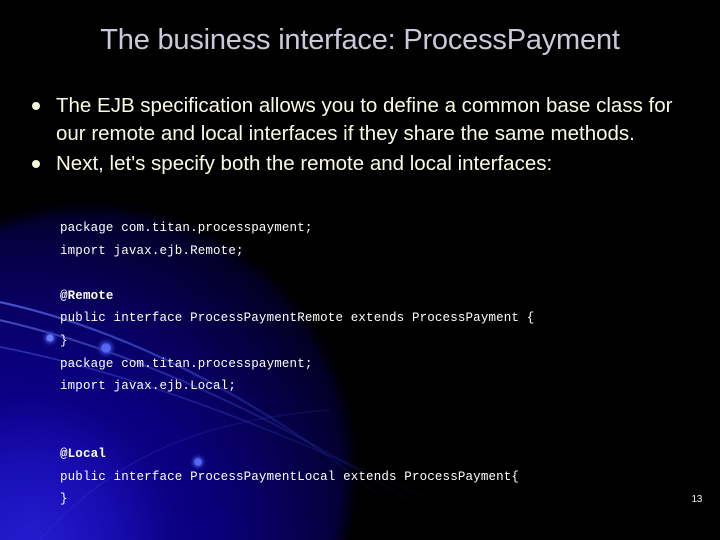 This screenshot has width=720, height=540. I want to click on code-line-annotation-remote: @Remote, so click(87, 295).